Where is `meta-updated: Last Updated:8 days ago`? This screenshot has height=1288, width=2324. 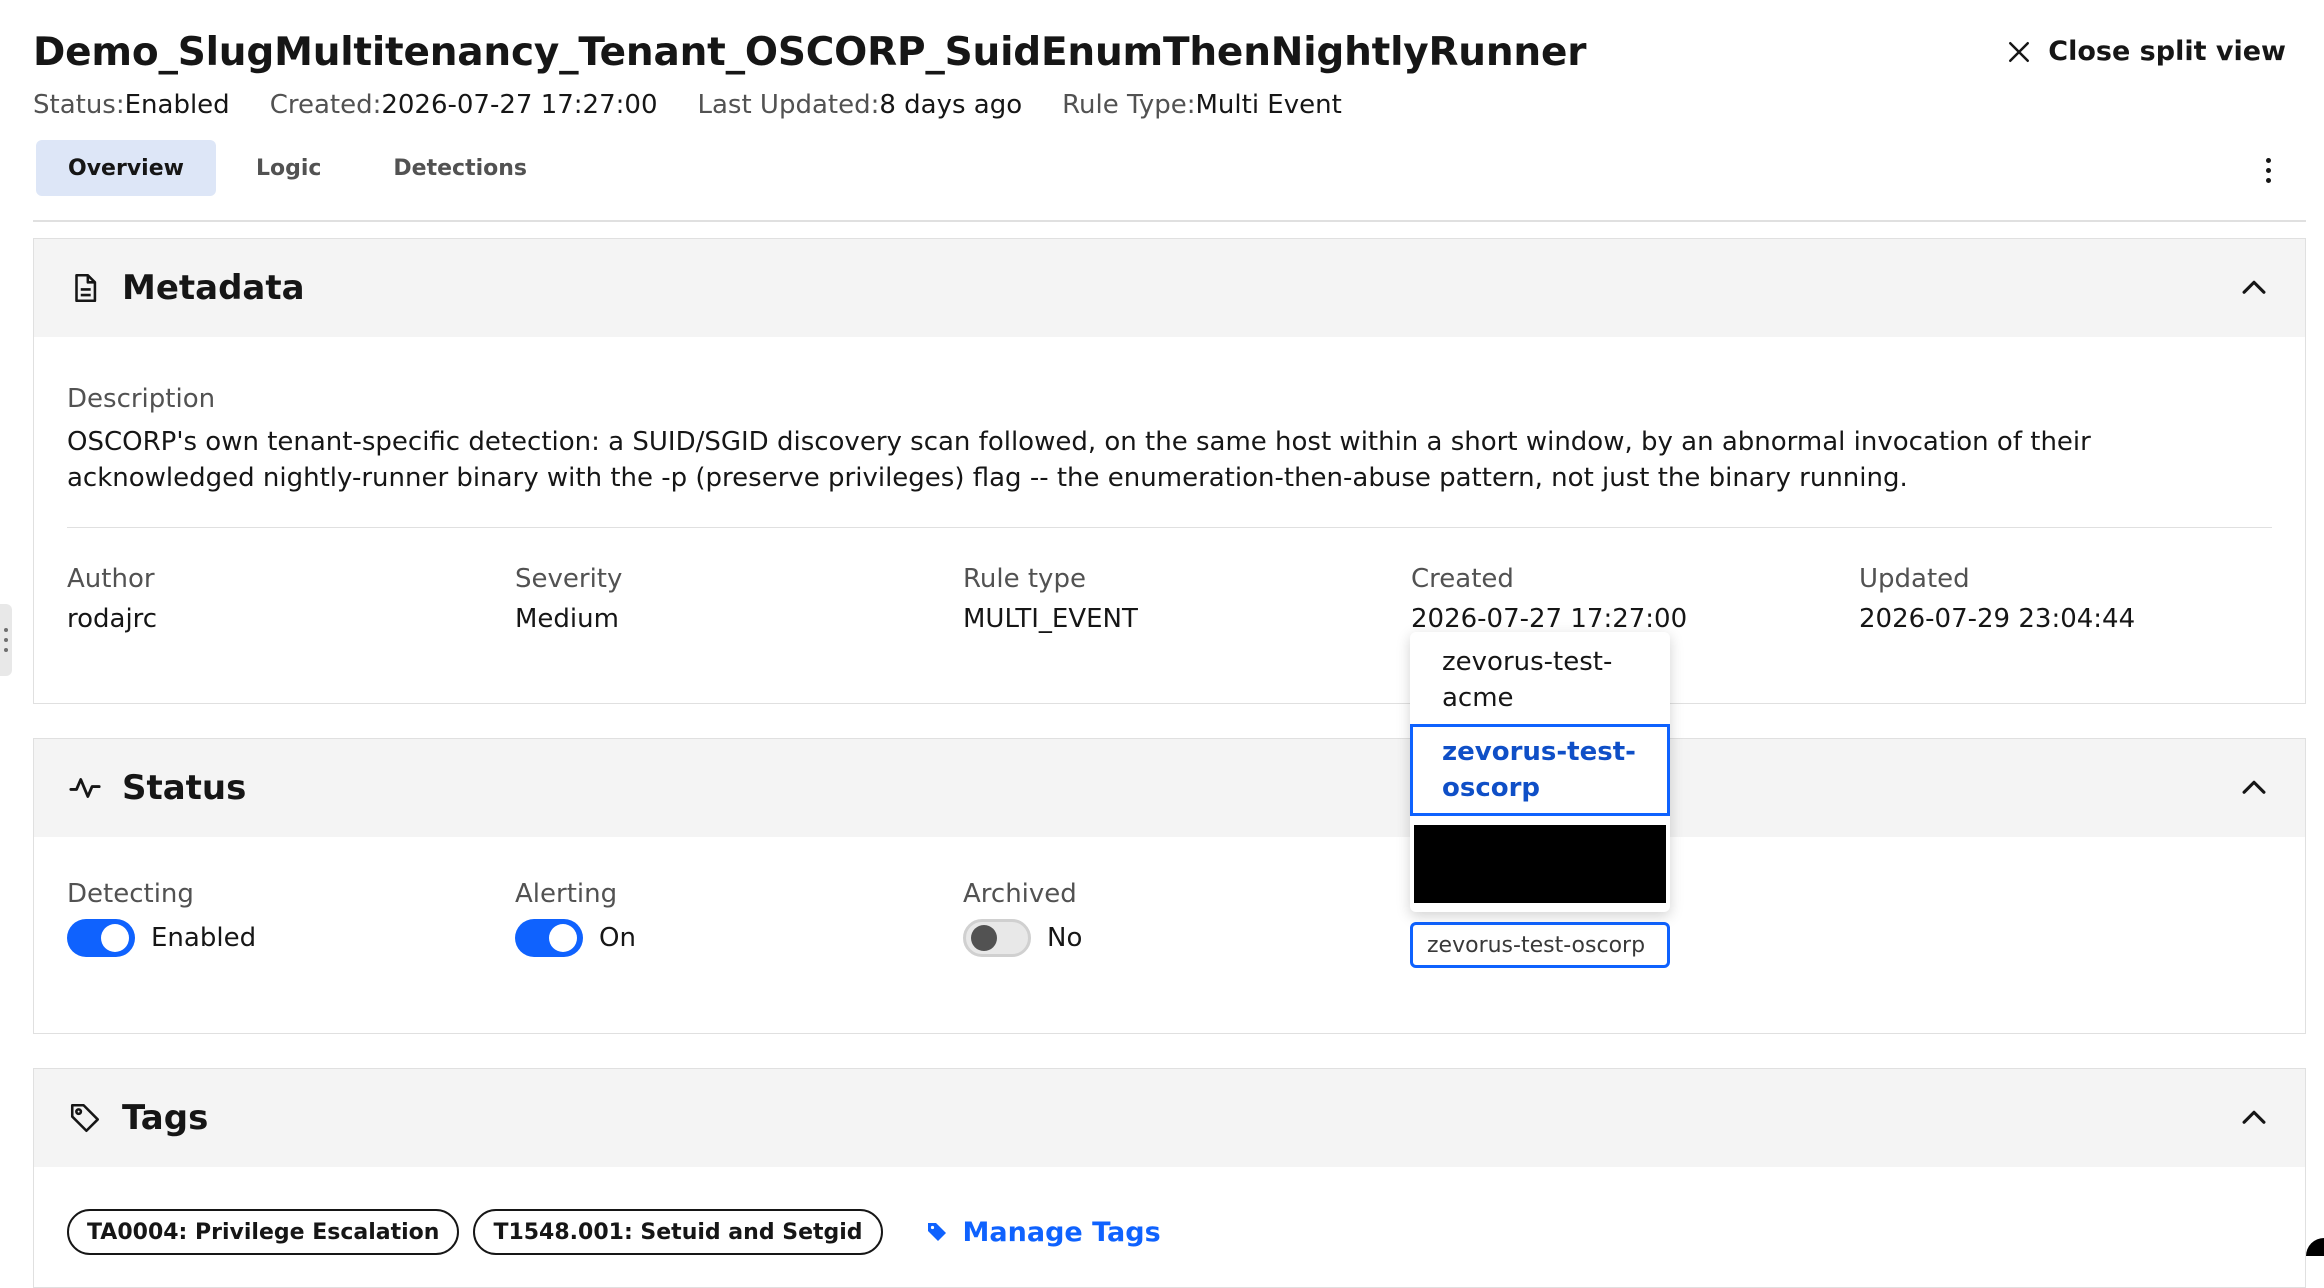
meta-updated: Last Updated:8 days ago is located at coordinates (859, 105).